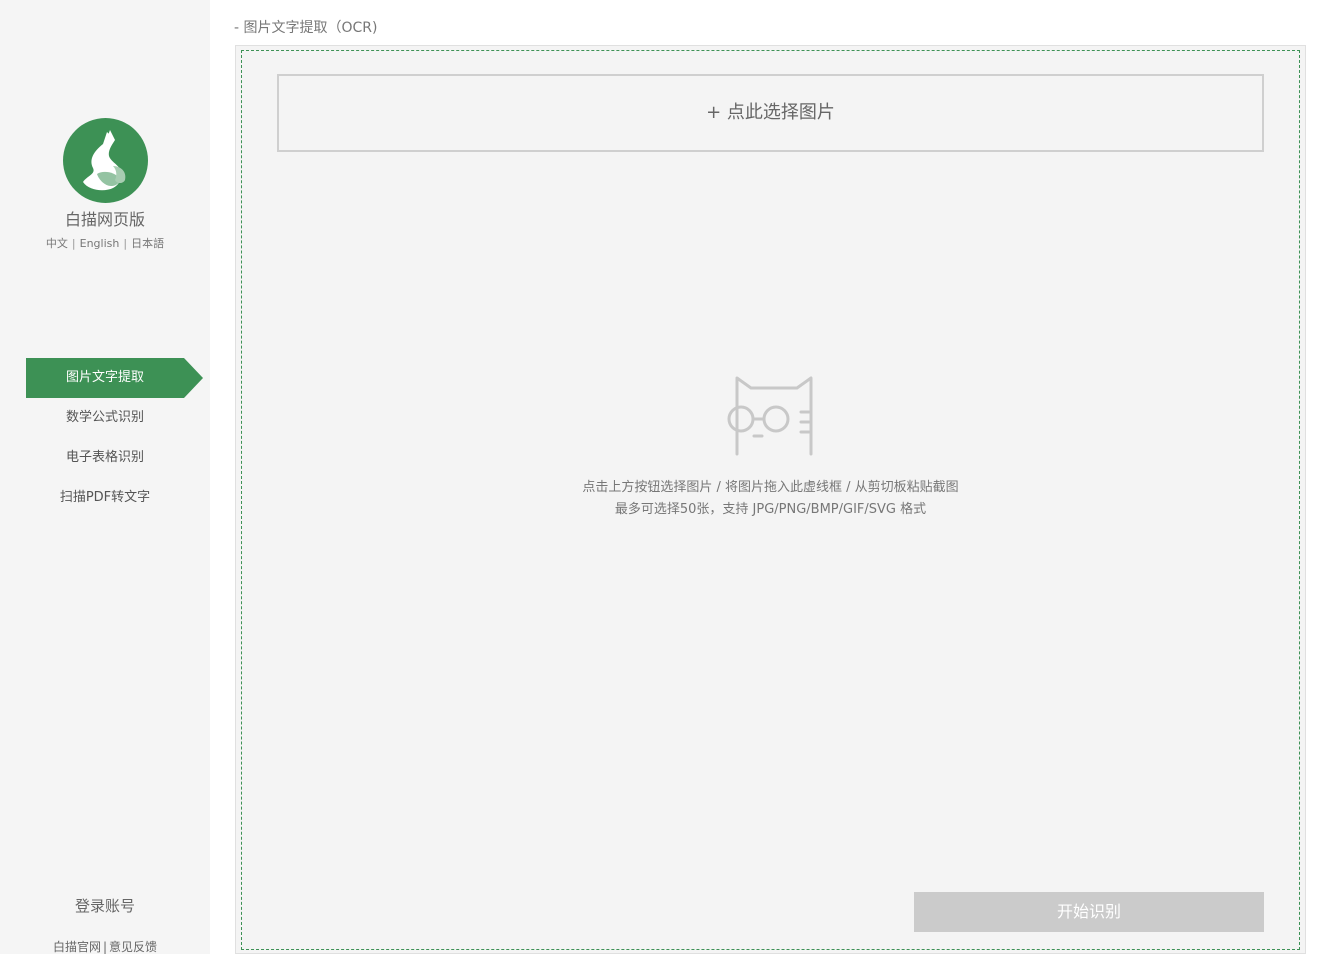 The image size is (1331, 955). Describe the element at coordinates (77, 947) in the screenshot. I see `official-site-link: 白描官网` at that location.